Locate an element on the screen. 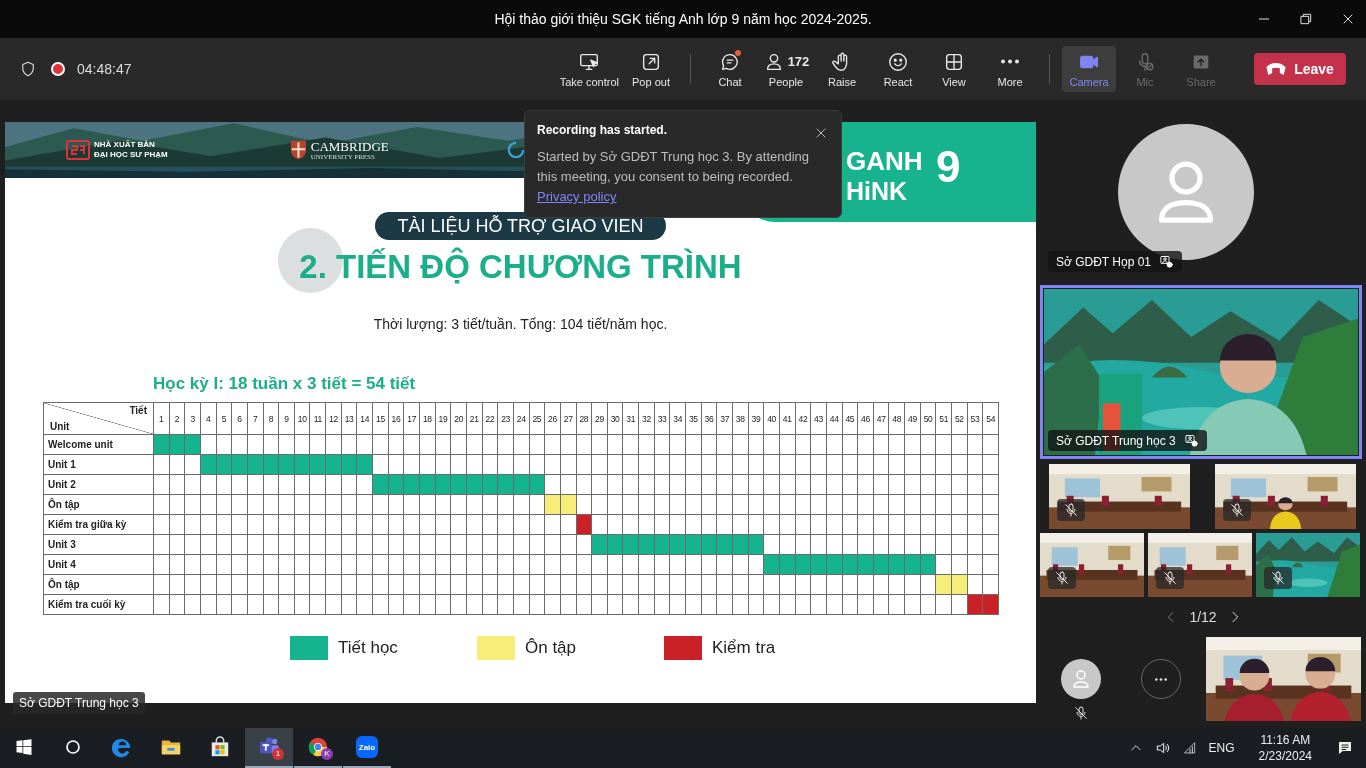 Image resolution: width=1366 pixels, height=768 pixels. column-header: 23 is located at coordinates (505, 418).